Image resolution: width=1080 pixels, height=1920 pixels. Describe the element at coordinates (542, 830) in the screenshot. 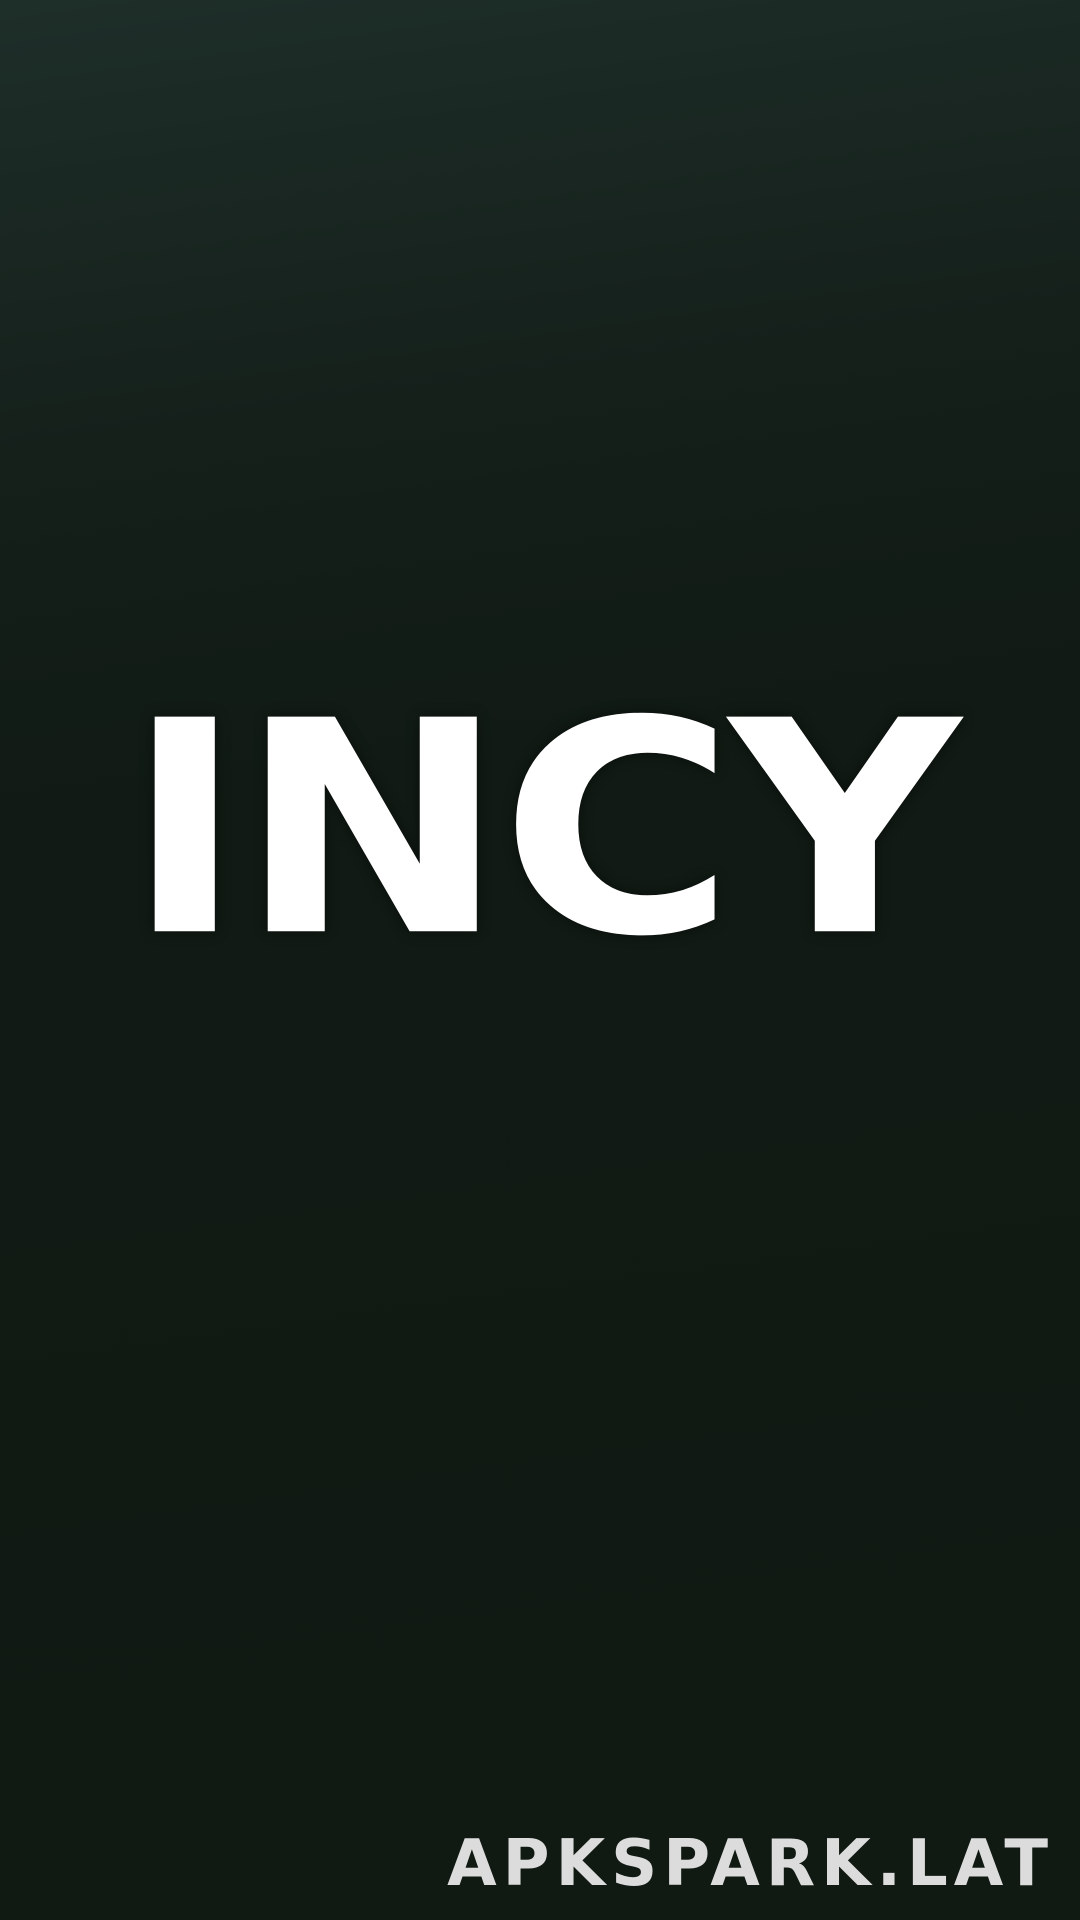

I see `app-logo: INCY` at that location.